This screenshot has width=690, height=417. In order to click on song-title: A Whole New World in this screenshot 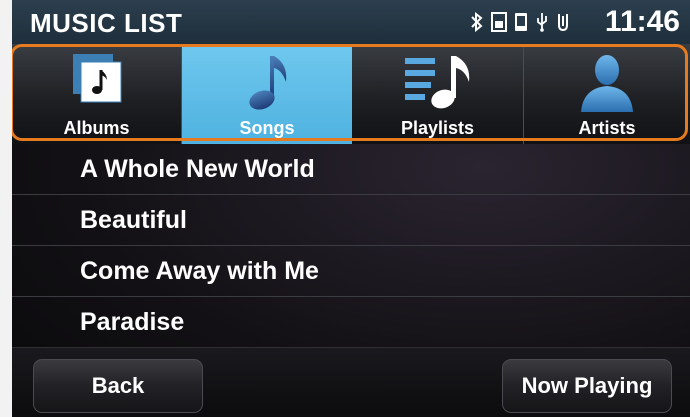, I will do `click(197, 169)`.